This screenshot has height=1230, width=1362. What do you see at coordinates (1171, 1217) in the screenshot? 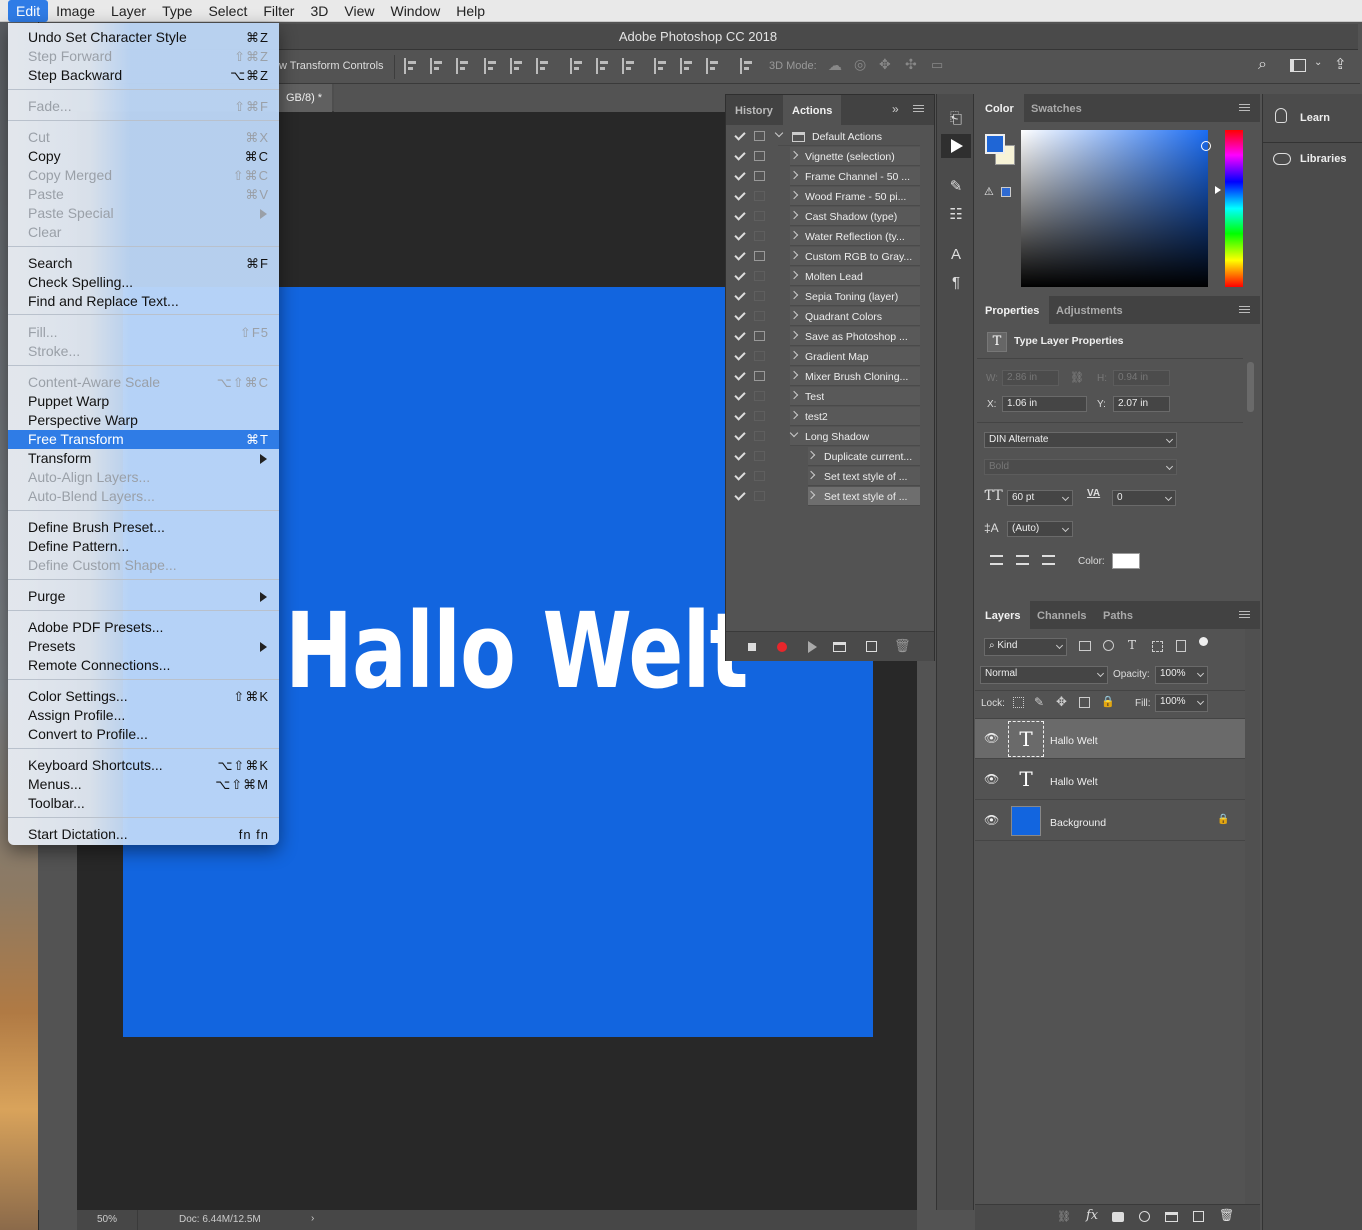
I see `new-group-icon` at bounding box center [1171, 1217].